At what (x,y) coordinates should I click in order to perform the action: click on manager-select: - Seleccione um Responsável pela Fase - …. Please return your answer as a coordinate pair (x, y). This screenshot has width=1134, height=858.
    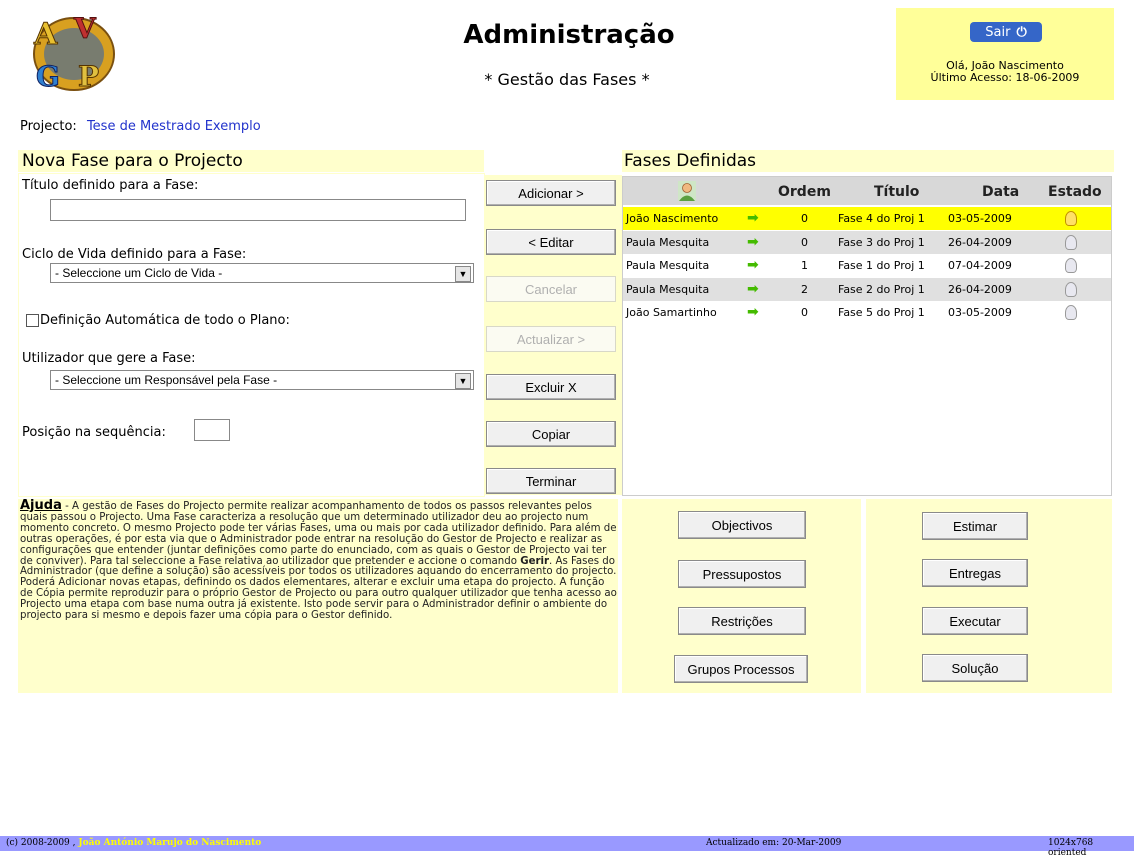
    Looking at the image, I should click on (262, 380).